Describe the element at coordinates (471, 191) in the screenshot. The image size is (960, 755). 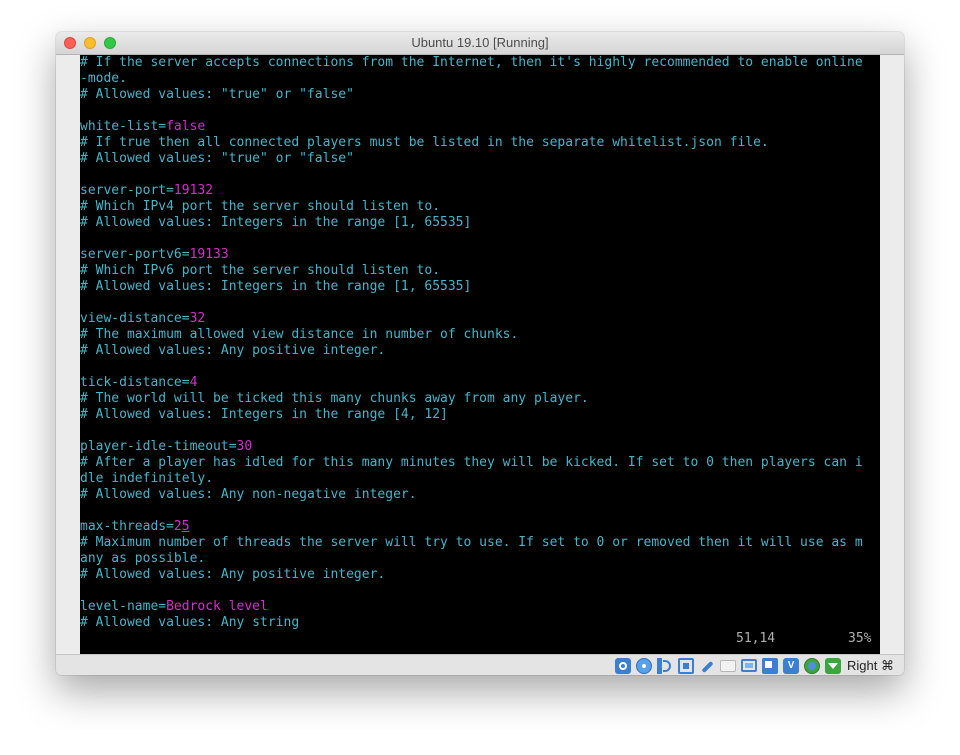
I see `terminal-line: server-port=19132` at that location.